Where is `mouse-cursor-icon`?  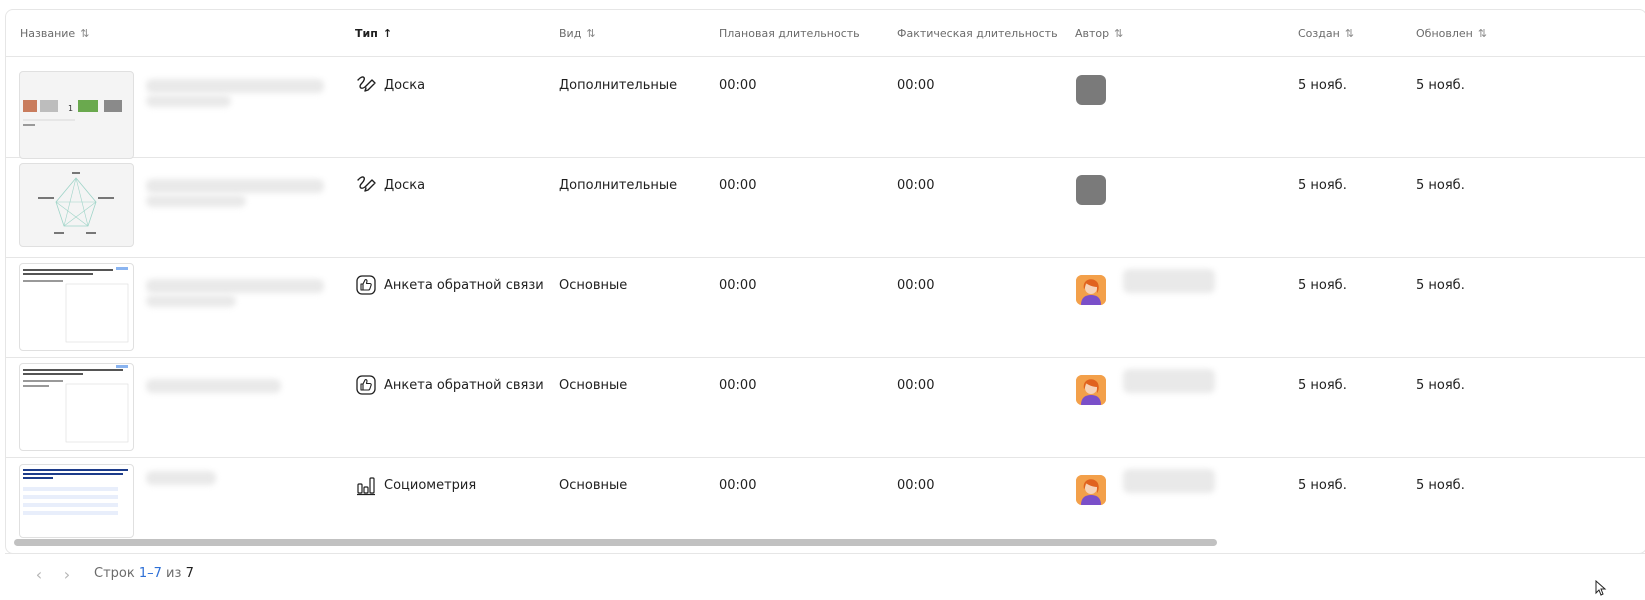 mouse-cursor-icon is located at coordinates (1601, 589).